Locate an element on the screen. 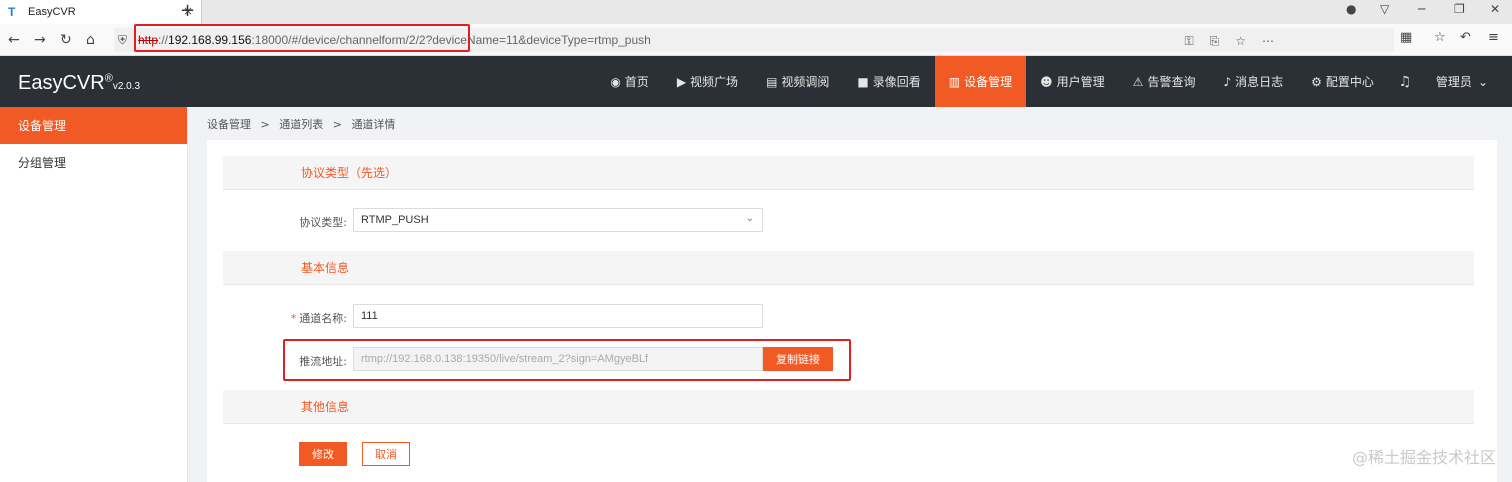 This screenshot has height=482, width=1512. nav-label: 设备管理 is located at coordinates (988, 82).